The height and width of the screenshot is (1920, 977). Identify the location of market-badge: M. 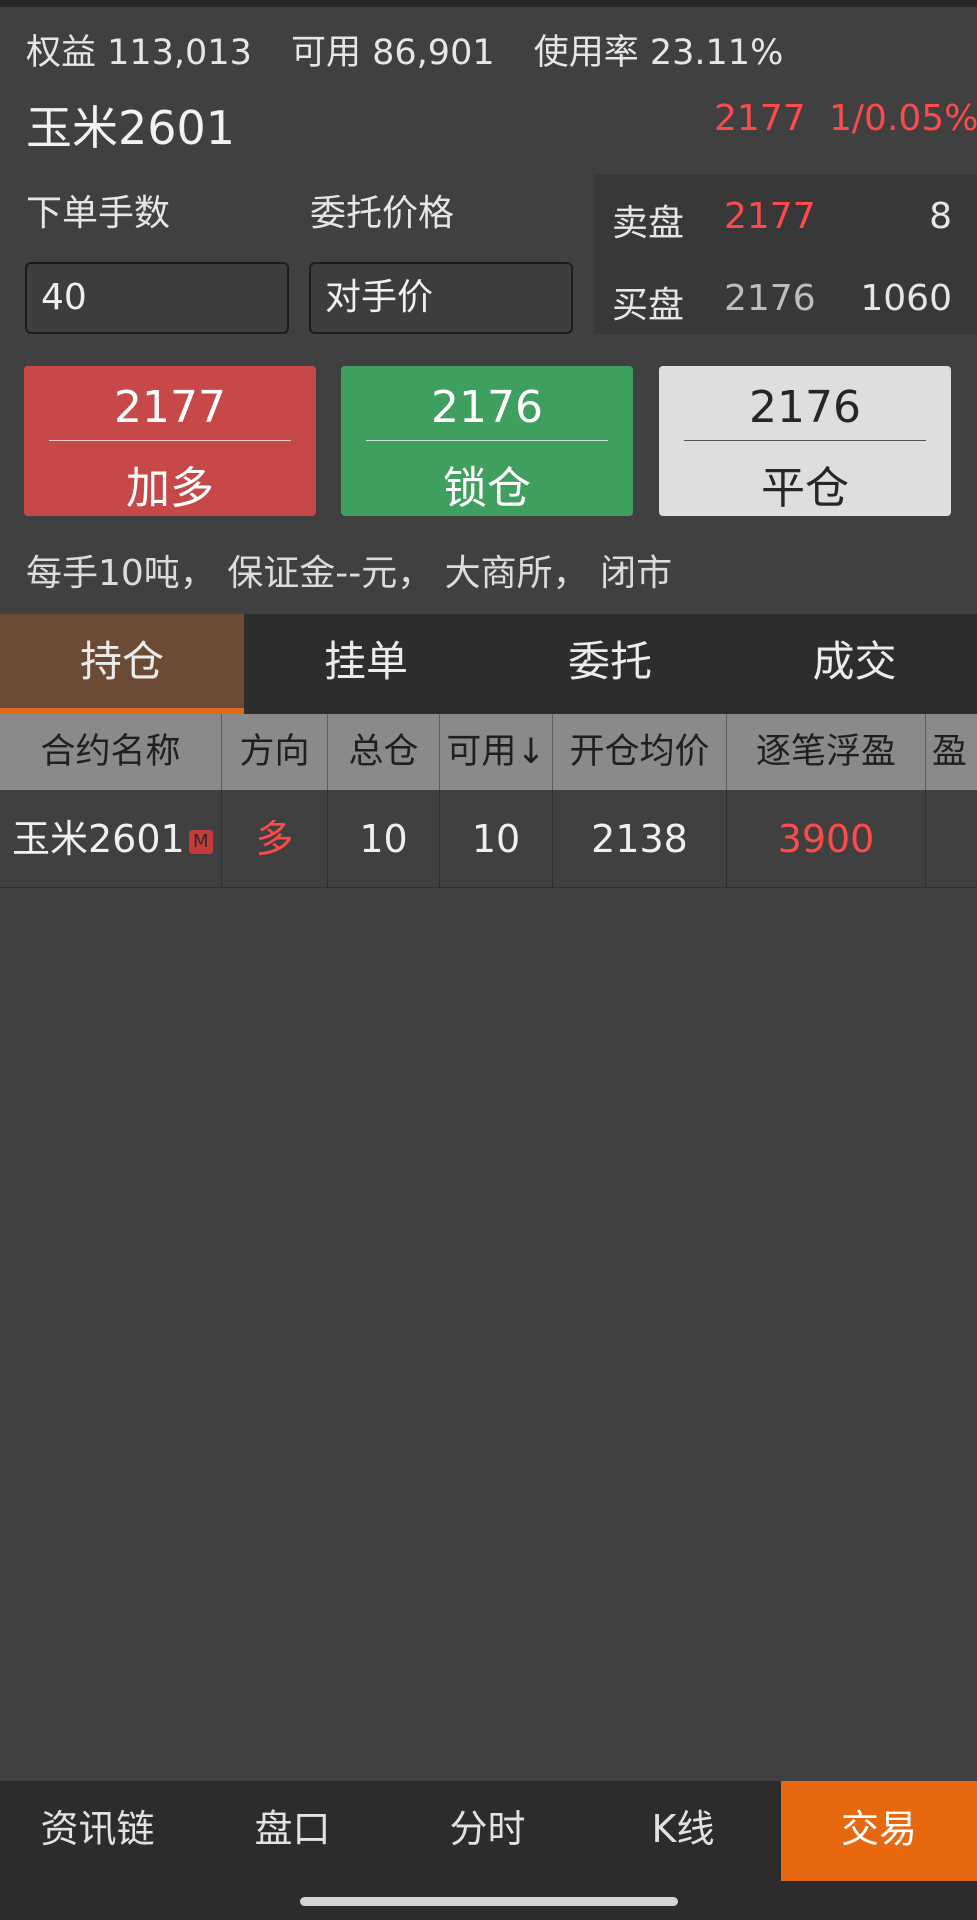
(200, 841).